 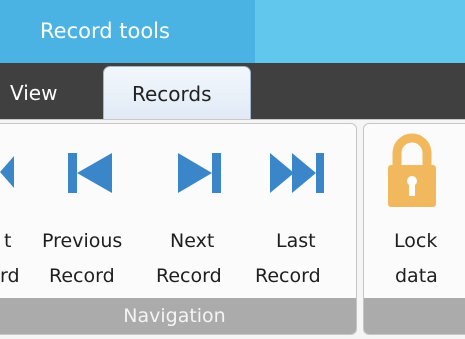 What do you see at coordinates (197, 215) in the screenshot?
I see `next-record-button: Next Record` at bounding box center [197, 215].